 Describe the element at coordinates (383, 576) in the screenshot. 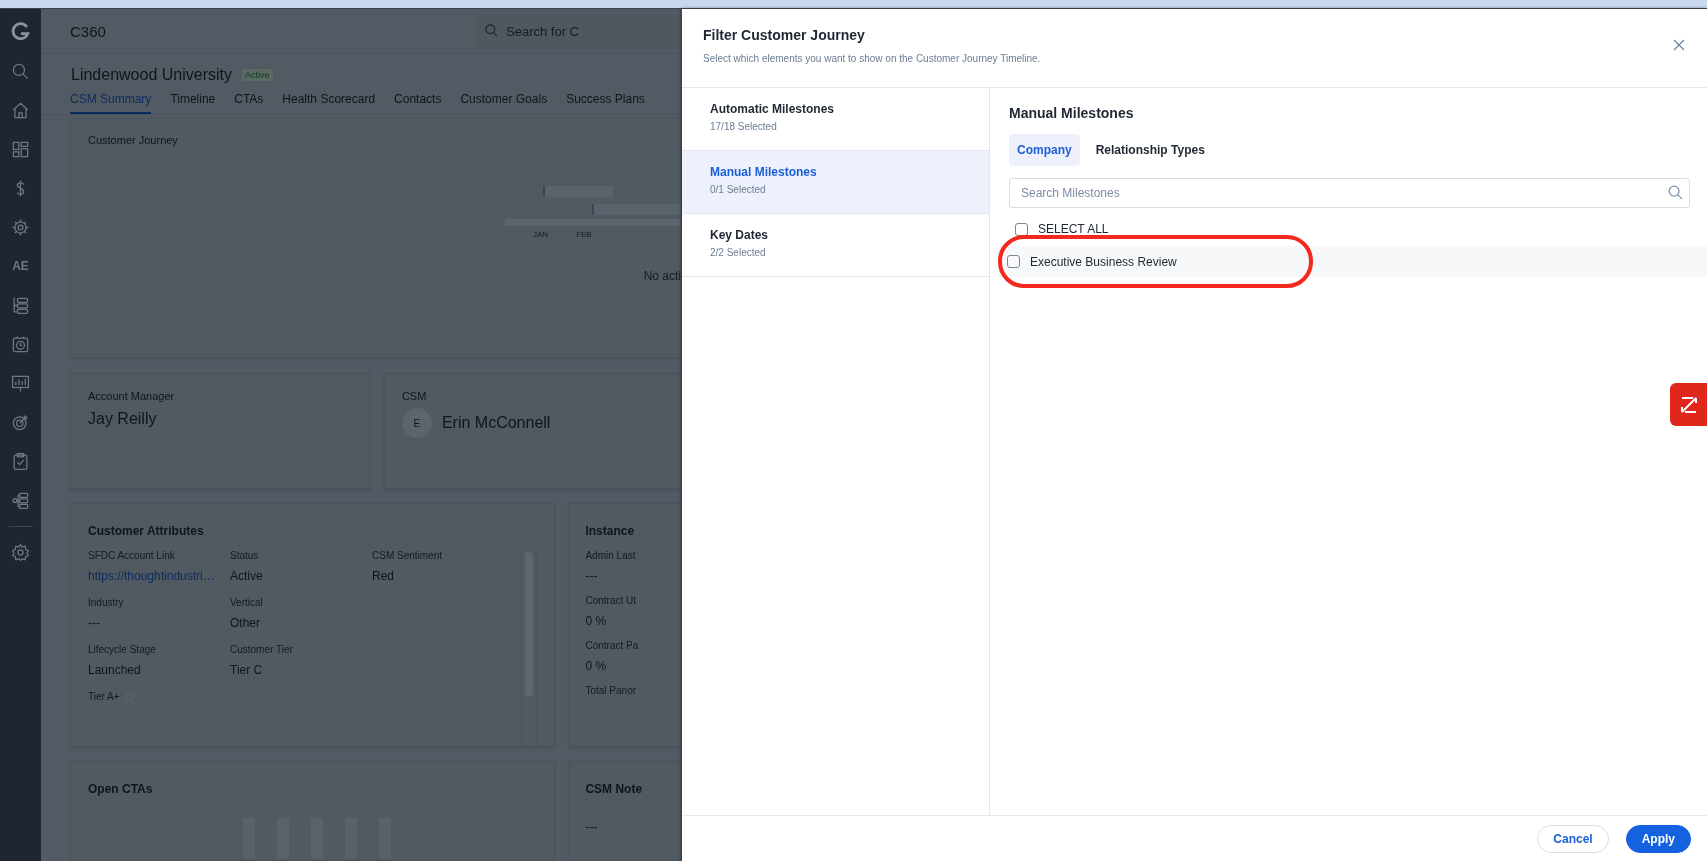

I see `field-value: Red` at that location.